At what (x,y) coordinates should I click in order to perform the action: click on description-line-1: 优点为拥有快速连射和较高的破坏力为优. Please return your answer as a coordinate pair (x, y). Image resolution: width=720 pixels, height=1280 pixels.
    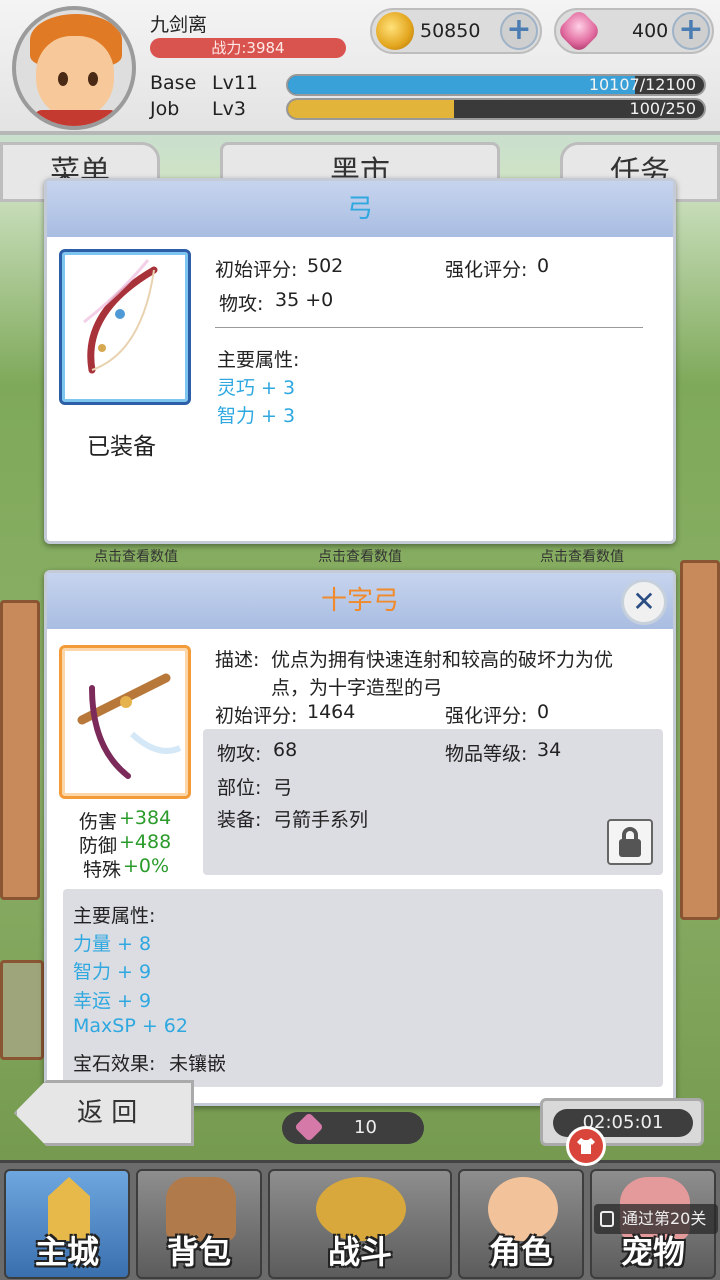
    Looking at the image, I should click on (442, 660).